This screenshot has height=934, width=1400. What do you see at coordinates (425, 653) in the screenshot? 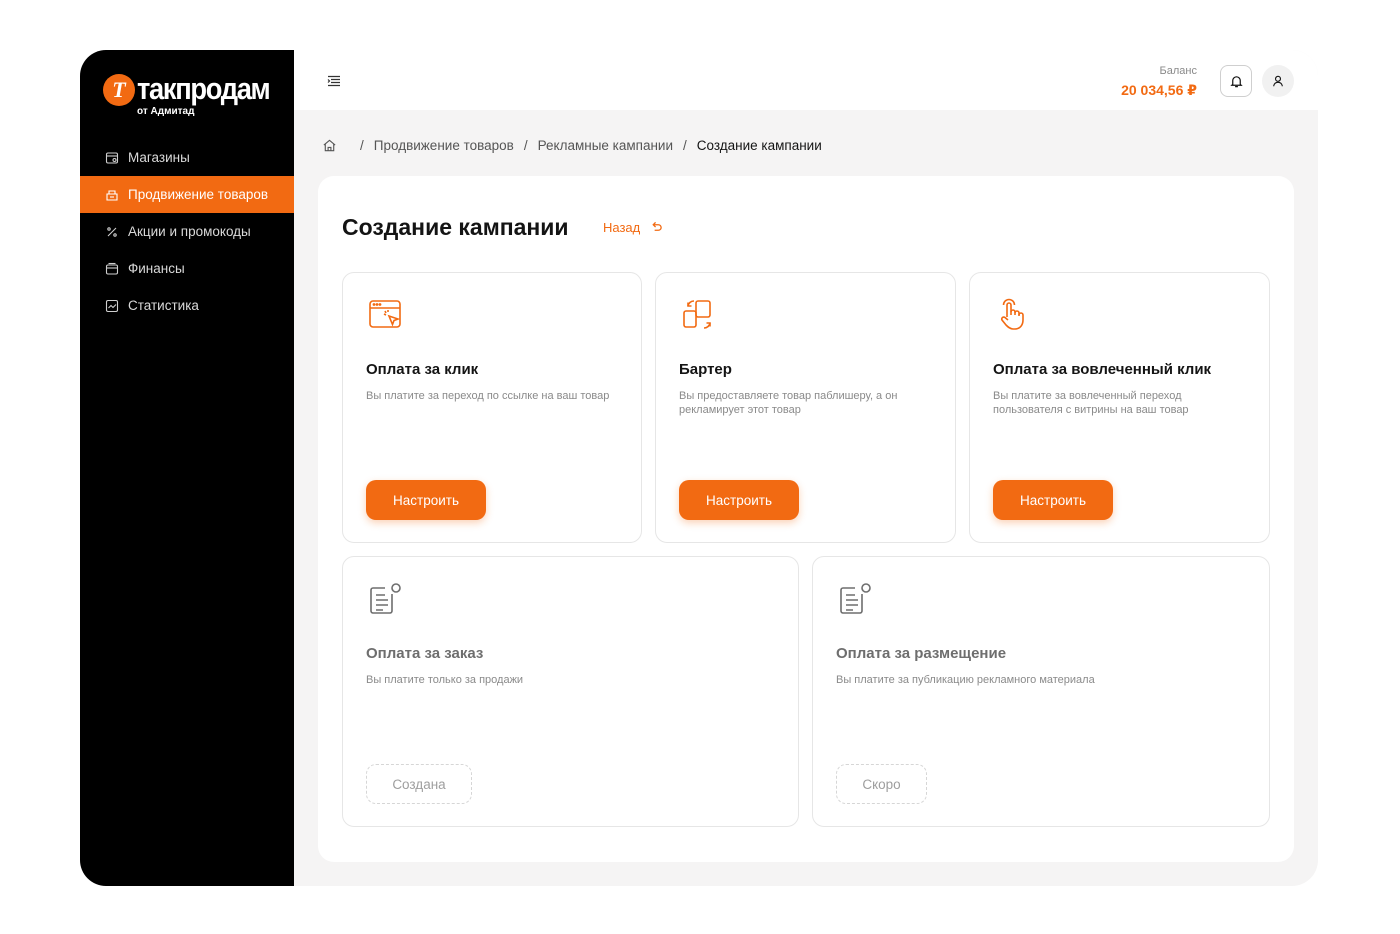
I see `card-title: Оплата за заказ` at bounding box center [425, 653].